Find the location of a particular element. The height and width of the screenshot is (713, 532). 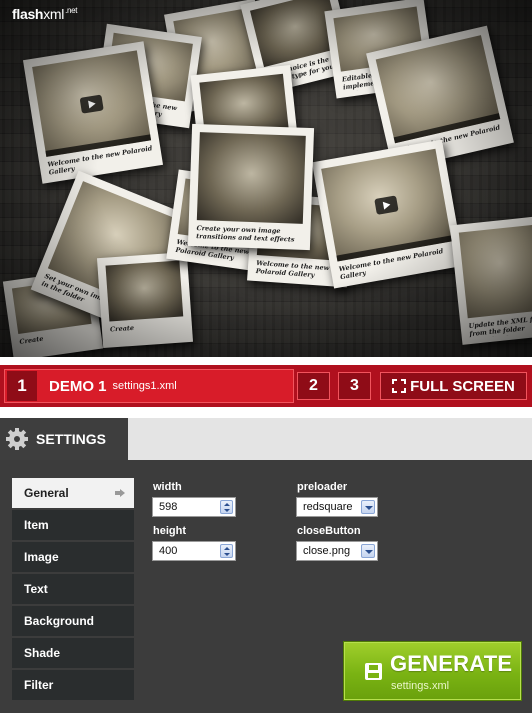

height-input: 400 is located at coordinates (194, 551).